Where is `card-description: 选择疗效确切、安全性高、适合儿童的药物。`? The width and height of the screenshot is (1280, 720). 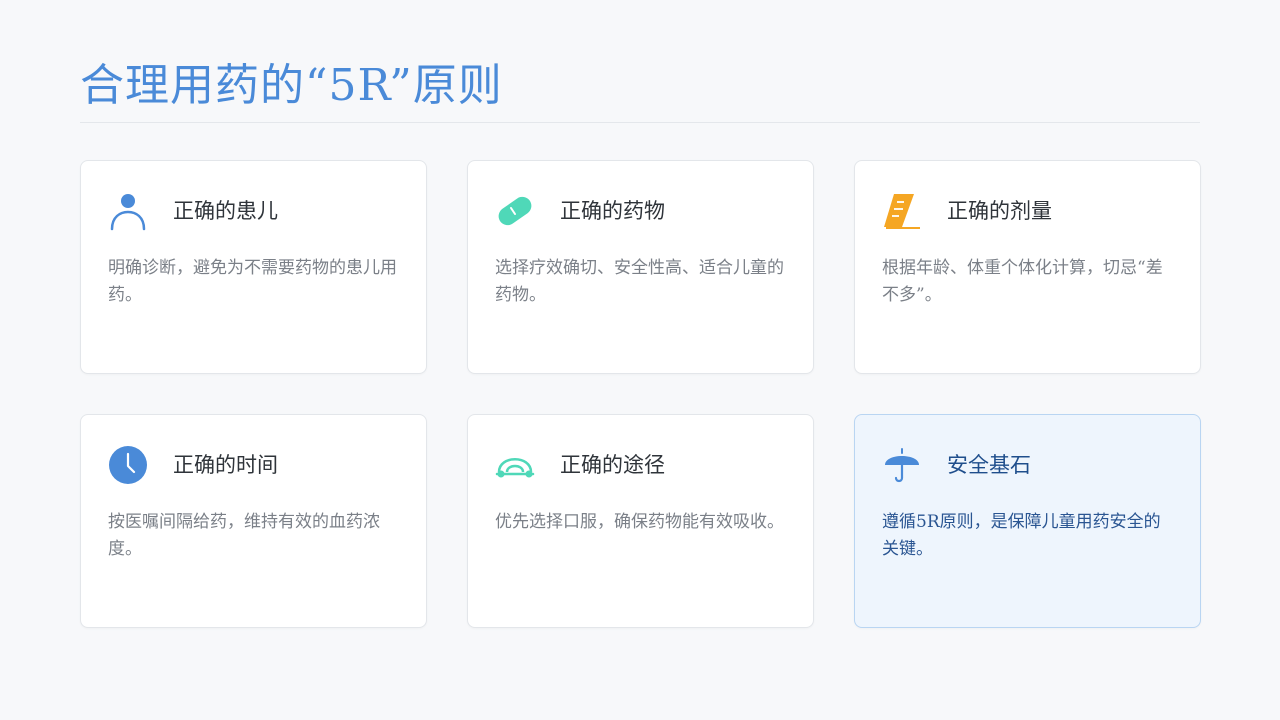
card-description: 选择疗效确切、安全性高、适合儿童的药物。 is located at coordinates (639, 281).